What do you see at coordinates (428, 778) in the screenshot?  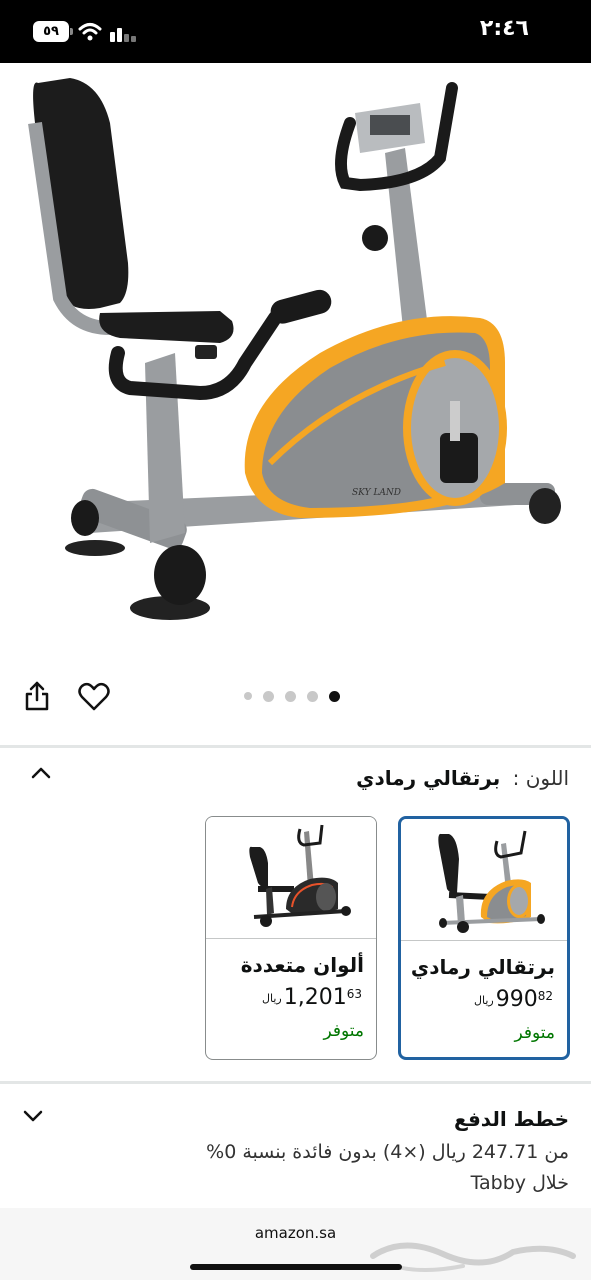 I see `color-selected-value: برتقالي رمادي` at bounding box center [428, 778].